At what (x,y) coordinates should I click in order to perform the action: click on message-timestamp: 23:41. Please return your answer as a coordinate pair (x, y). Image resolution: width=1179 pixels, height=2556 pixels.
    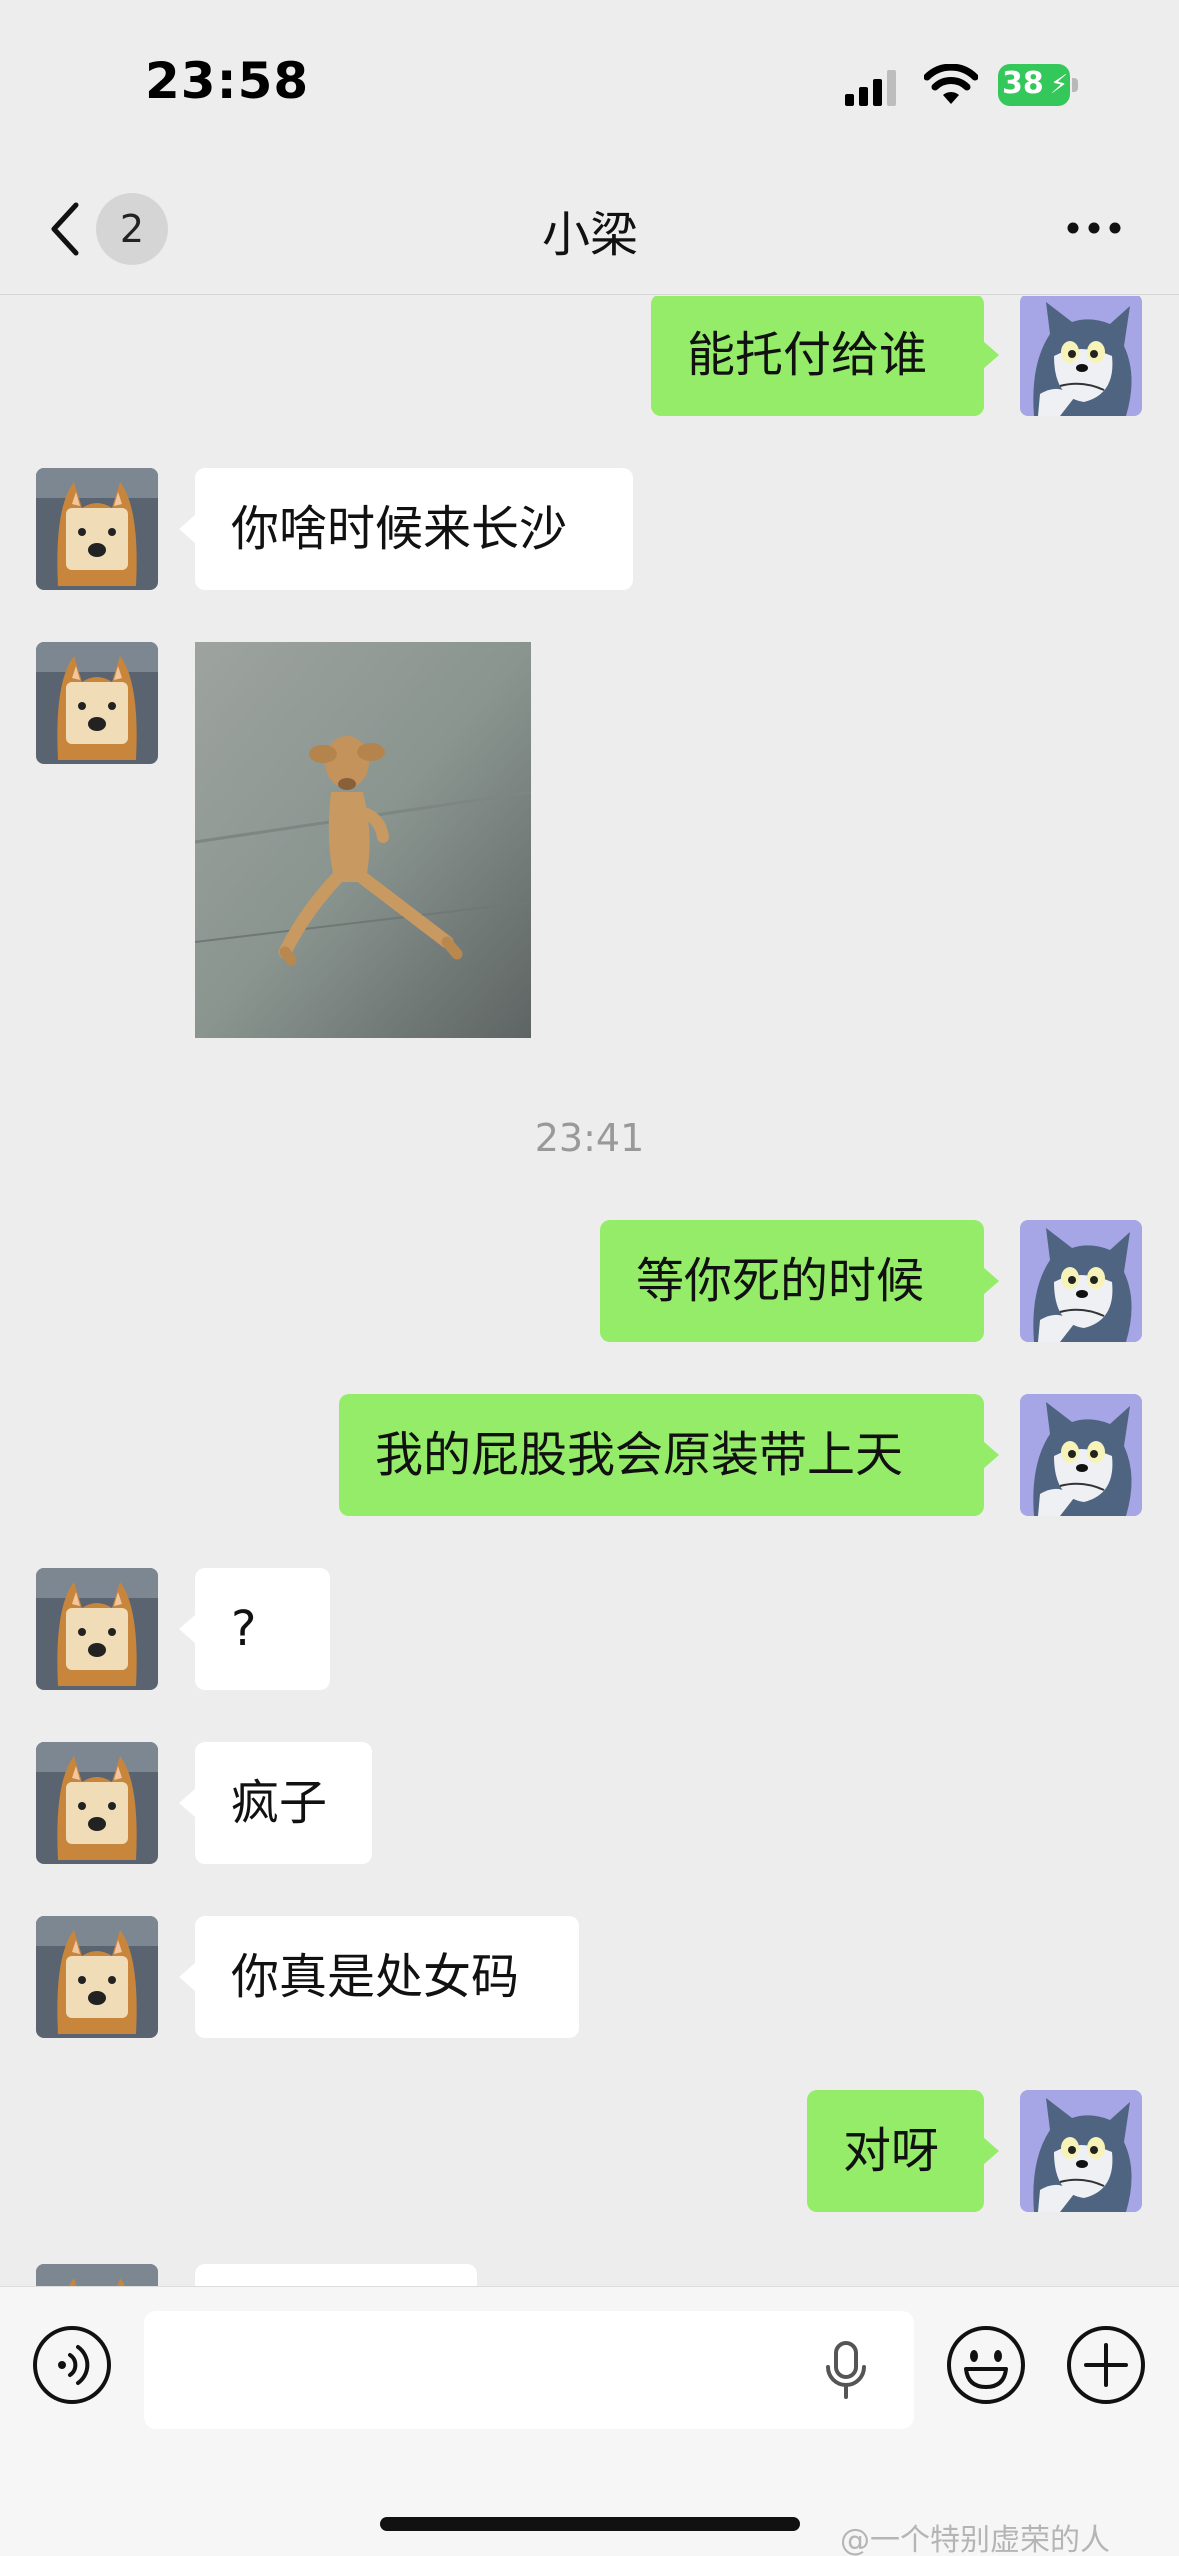
    Looking at the image, I should click on (589, 1138).